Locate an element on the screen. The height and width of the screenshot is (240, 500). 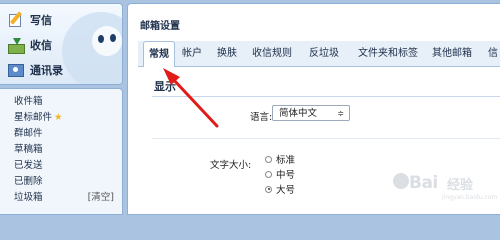
font-size-large-radio: 大号 is located at coordinates (280, 189).